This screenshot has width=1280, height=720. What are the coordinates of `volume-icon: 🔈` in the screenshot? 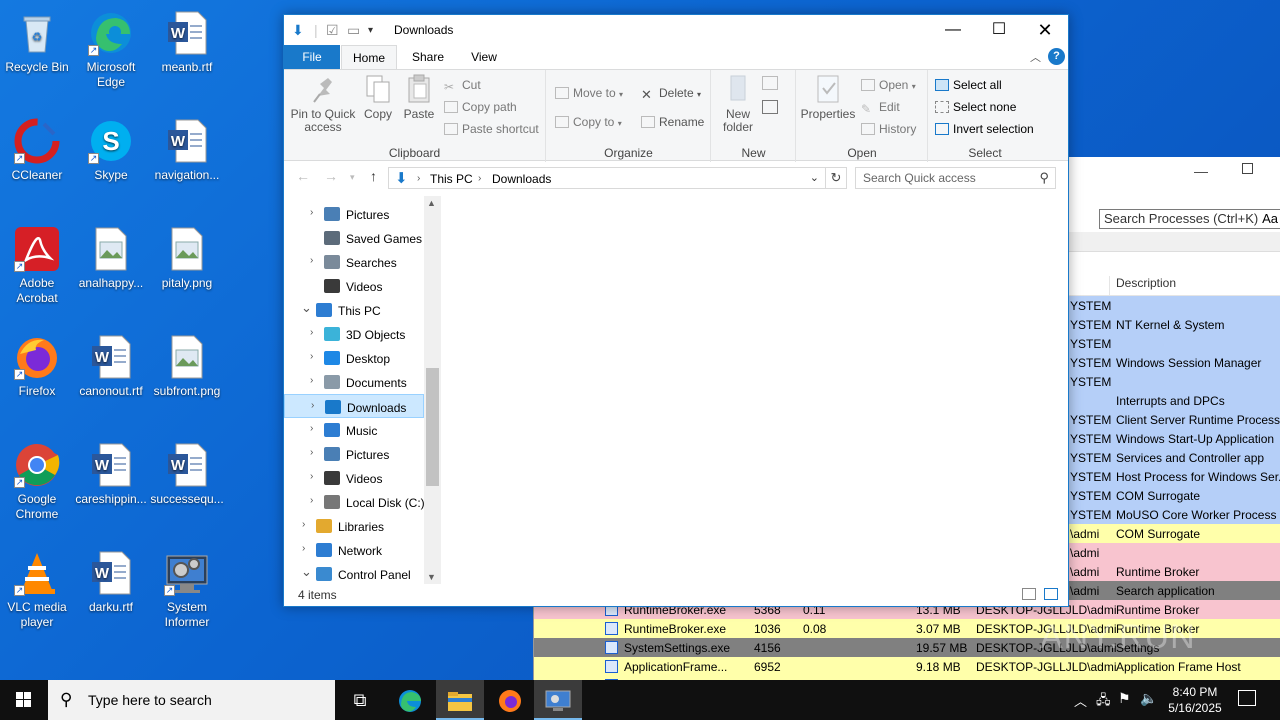 It's located at (1148, 698).